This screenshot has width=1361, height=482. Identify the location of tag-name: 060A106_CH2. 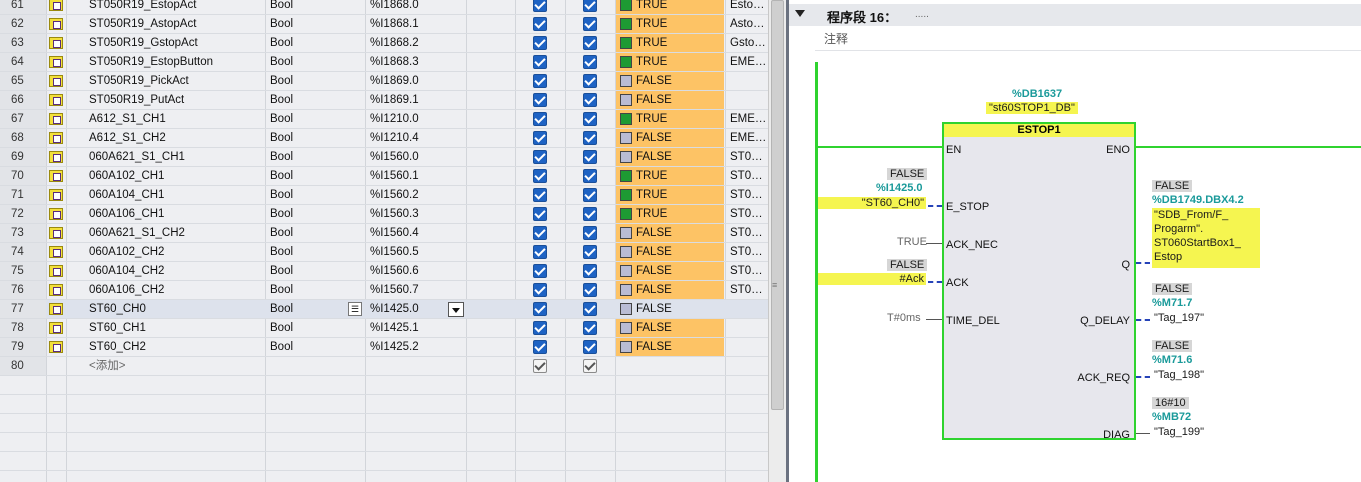
(176, 290).